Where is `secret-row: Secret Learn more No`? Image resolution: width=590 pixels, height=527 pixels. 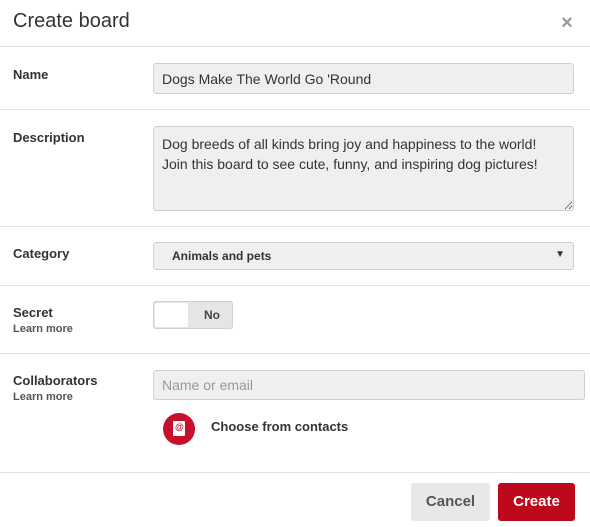
secret-row: Secret Learn more No is located at coordinates (295, 320).